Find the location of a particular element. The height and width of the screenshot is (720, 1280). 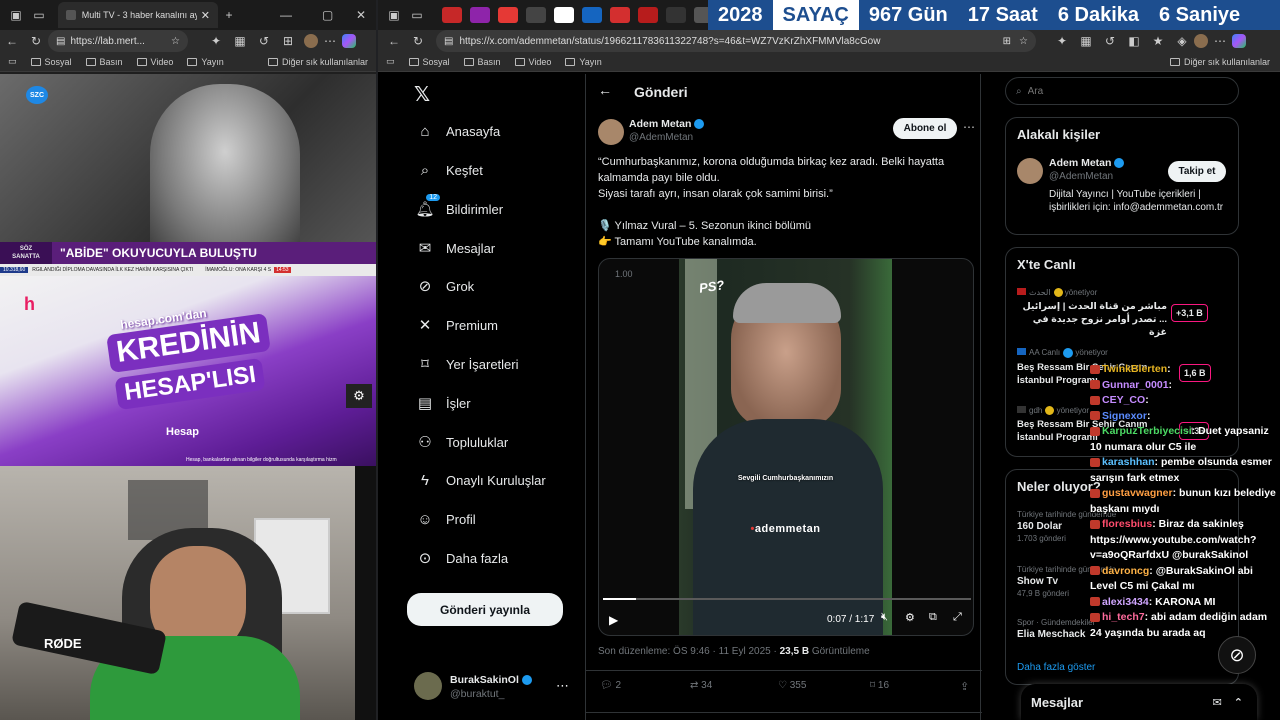

nav-jobs: ▤ İşler is located at coordinates (443, 403).